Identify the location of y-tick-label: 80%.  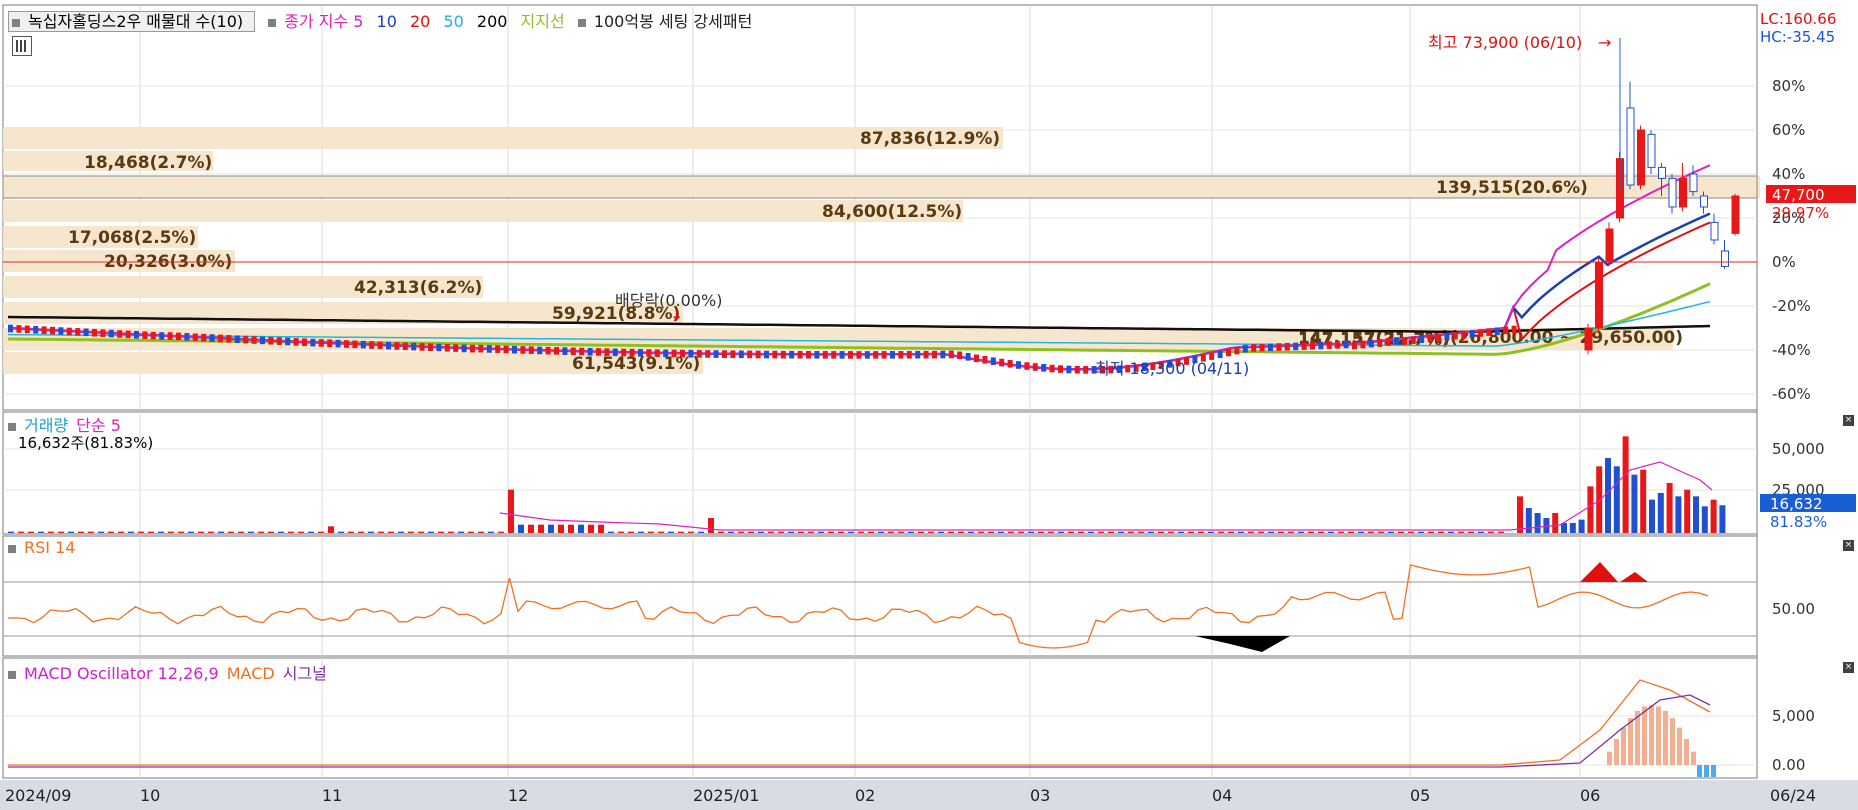
(1788, 86).